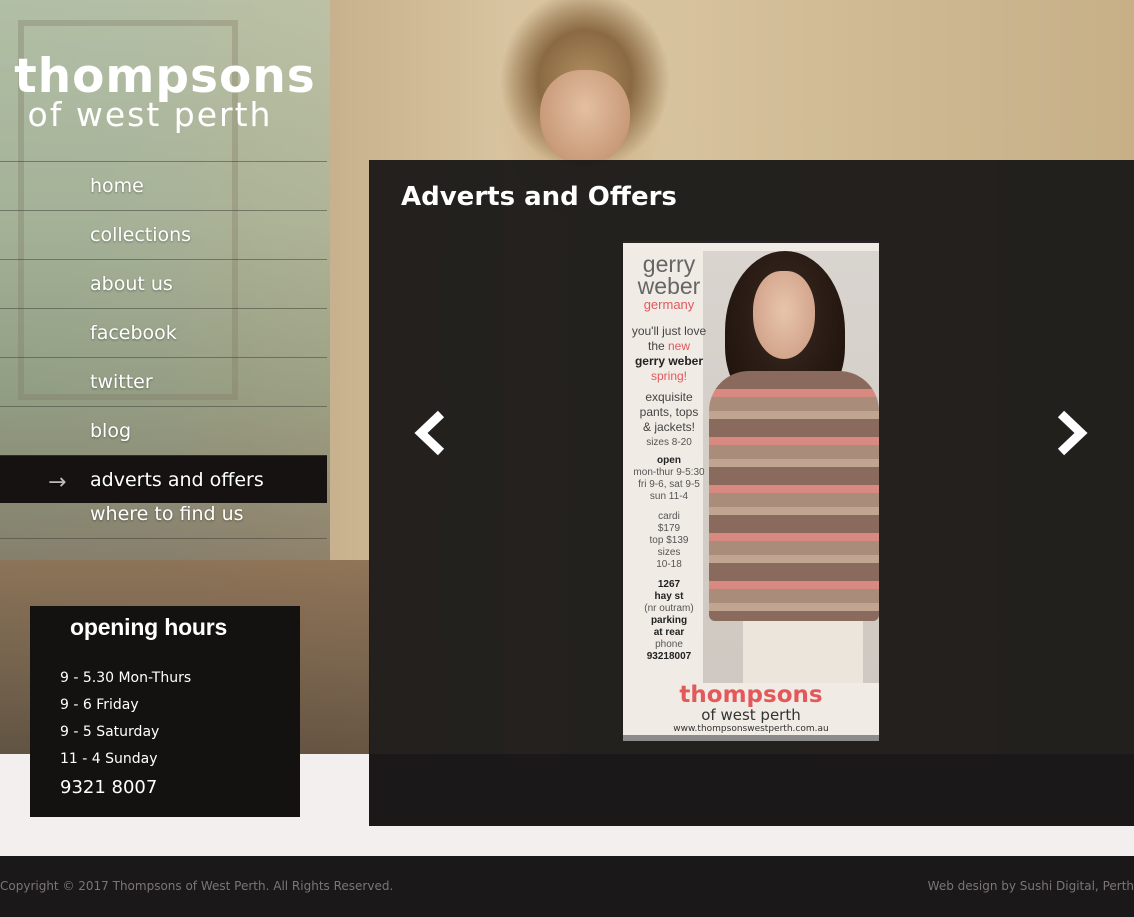 The height and width of the screenshot is (917, 1134). Describe the element at coordinates (177, 479) in the screenshot. I see `nav-item-label: adverts and offers` at that location.